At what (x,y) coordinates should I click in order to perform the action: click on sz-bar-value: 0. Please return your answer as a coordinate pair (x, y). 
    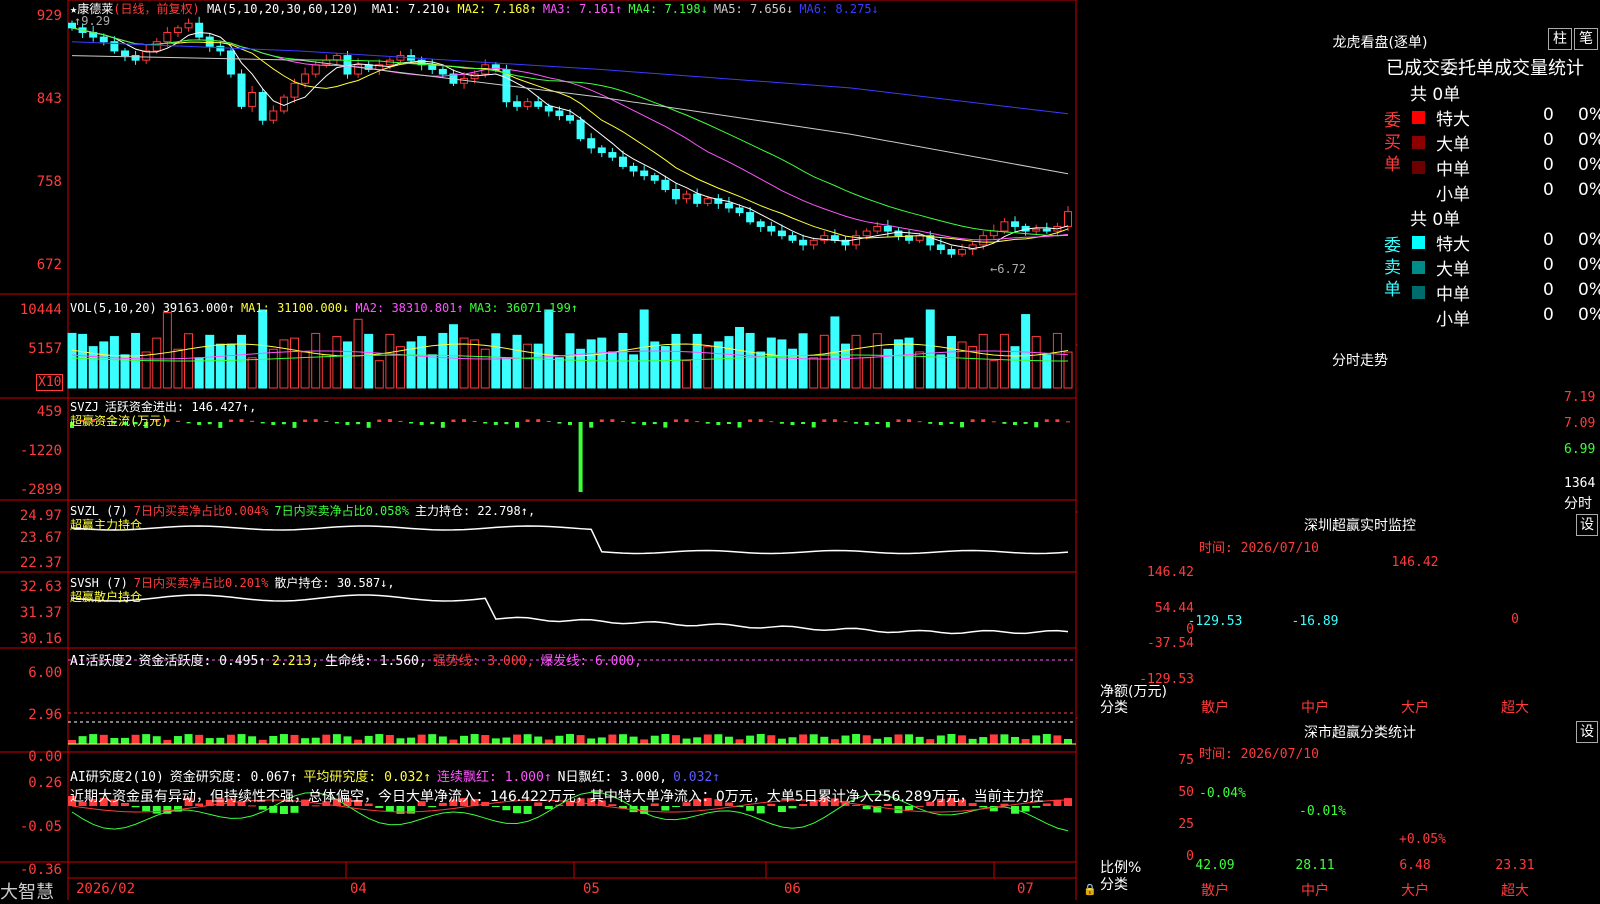
    Looking at the image, I should click on (1515, 619).